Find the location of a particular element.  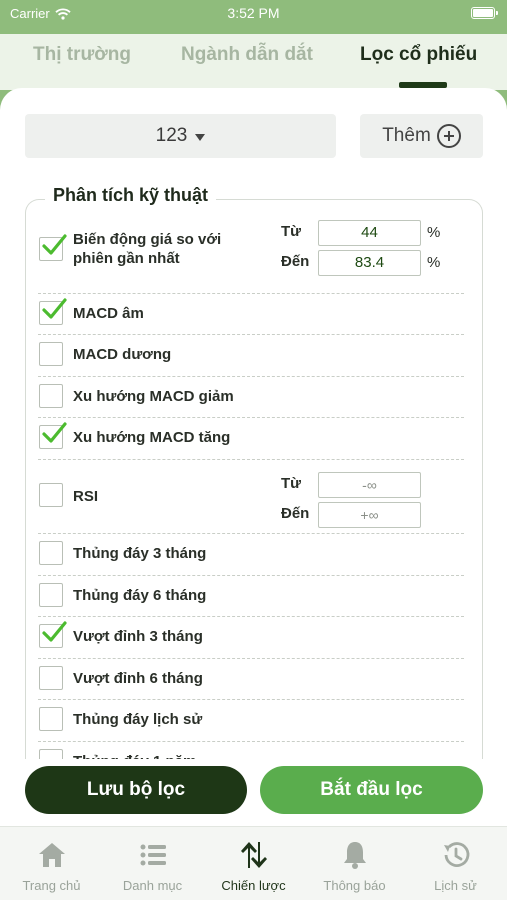

nav-label-portfolio: Danh mục is located at coordinates (152, 885).